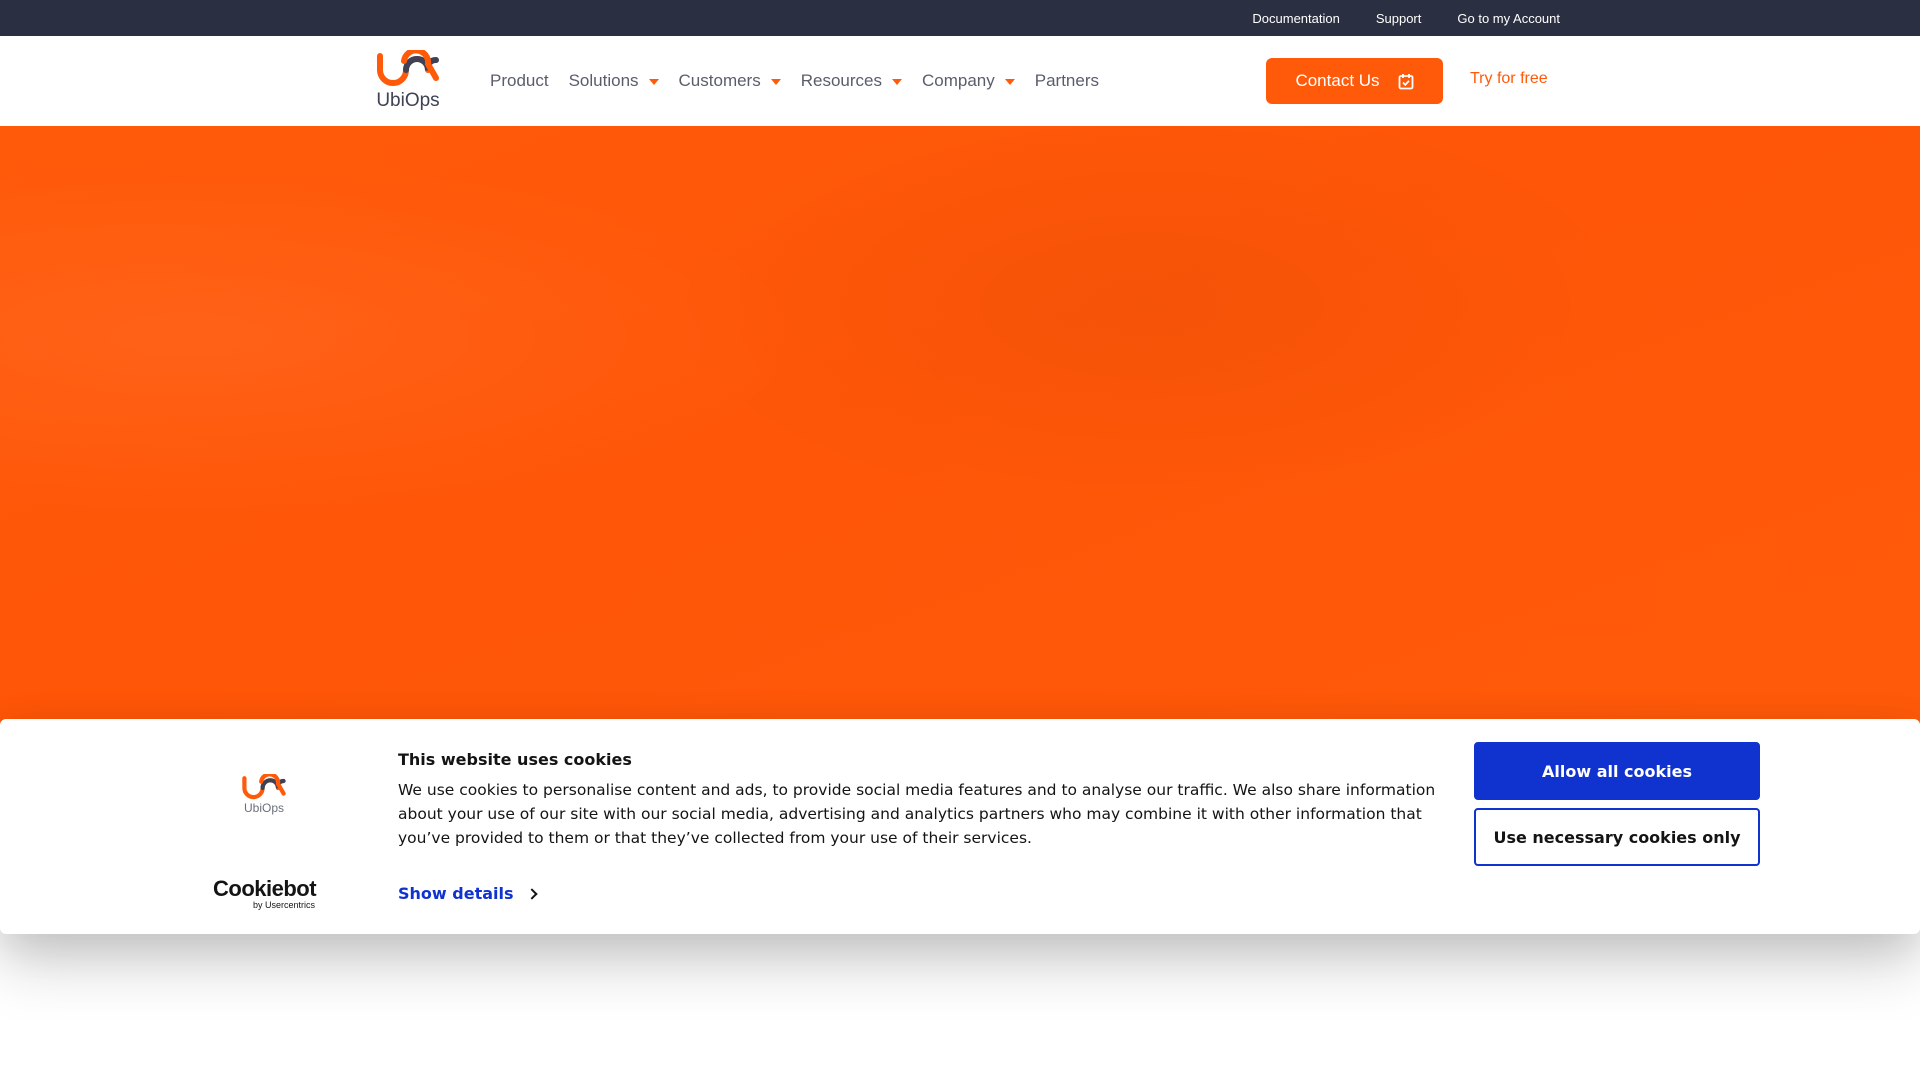 The image size is (1920, 1080). I want to click on nav-item-label: Solutions, so click(603, 80).